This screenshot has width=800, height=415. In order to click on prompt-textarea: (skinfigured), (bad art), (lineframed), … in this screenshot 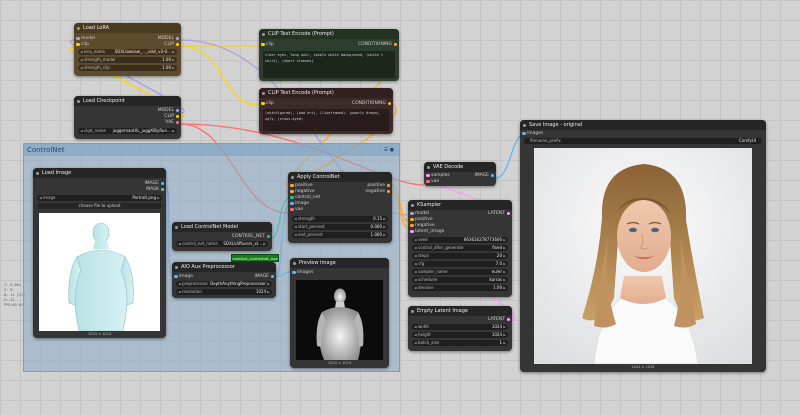, I will do `click(326, 120)`.